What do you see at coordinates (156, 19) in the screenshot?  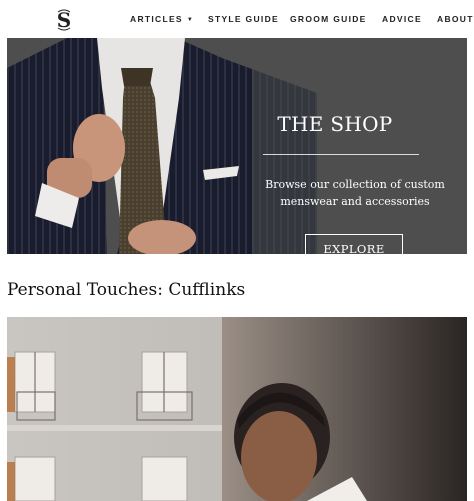 I see `nav-articles-label: ARTICLES` at bounding box center [156, 19].